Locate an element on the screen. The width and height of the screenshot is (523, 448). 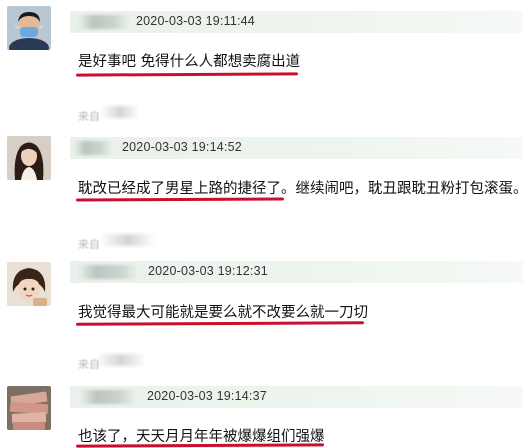
comment-timestamp: 2020-03-03 19:12:31 is located at coordinates (208, 271).